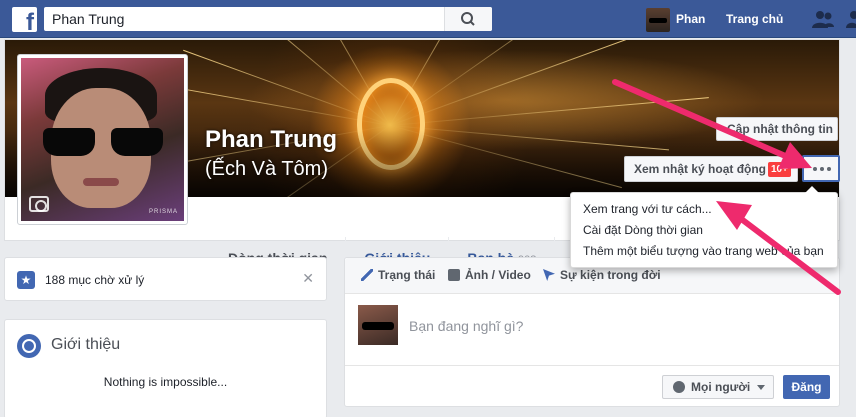 Image resolution: width=856 pixels, height=417 pixels. I want to click on home-link: Trang chủ, so click(754, 19).